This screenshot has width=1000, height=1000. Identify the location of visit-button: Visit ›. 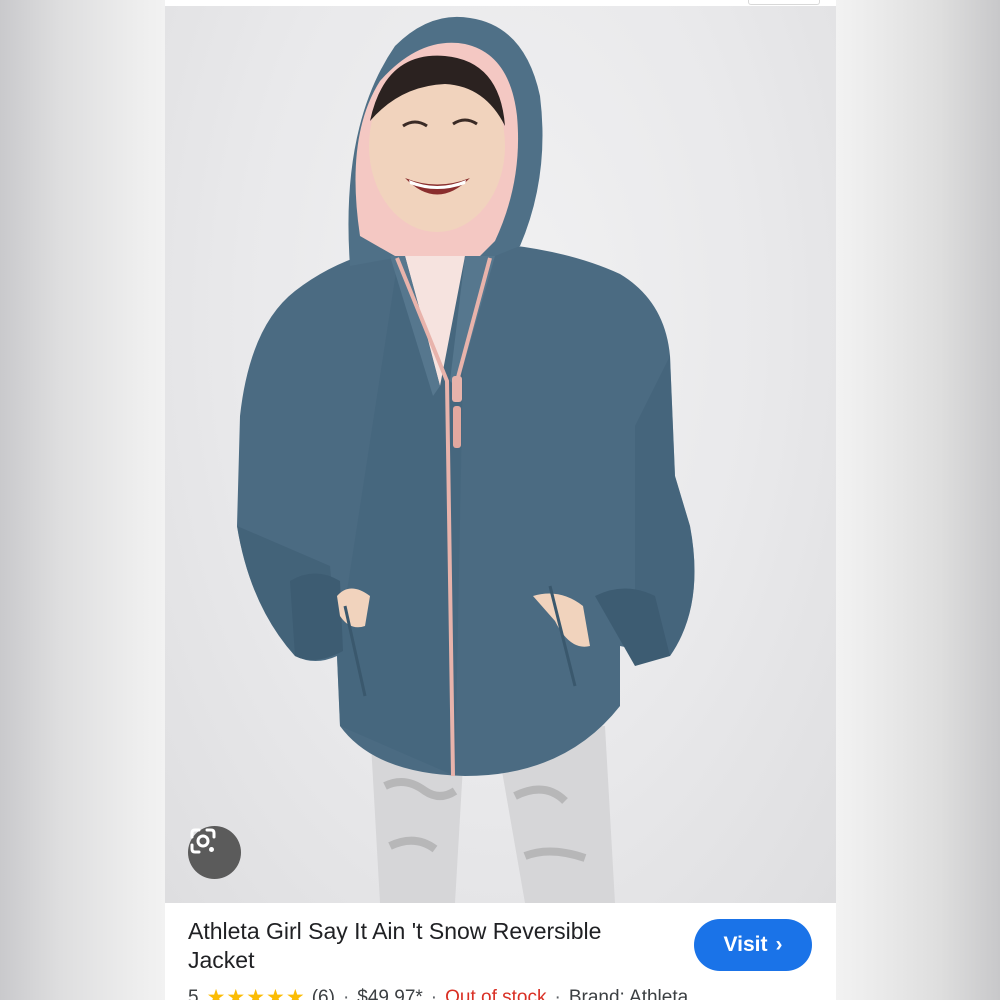
(753, 945).